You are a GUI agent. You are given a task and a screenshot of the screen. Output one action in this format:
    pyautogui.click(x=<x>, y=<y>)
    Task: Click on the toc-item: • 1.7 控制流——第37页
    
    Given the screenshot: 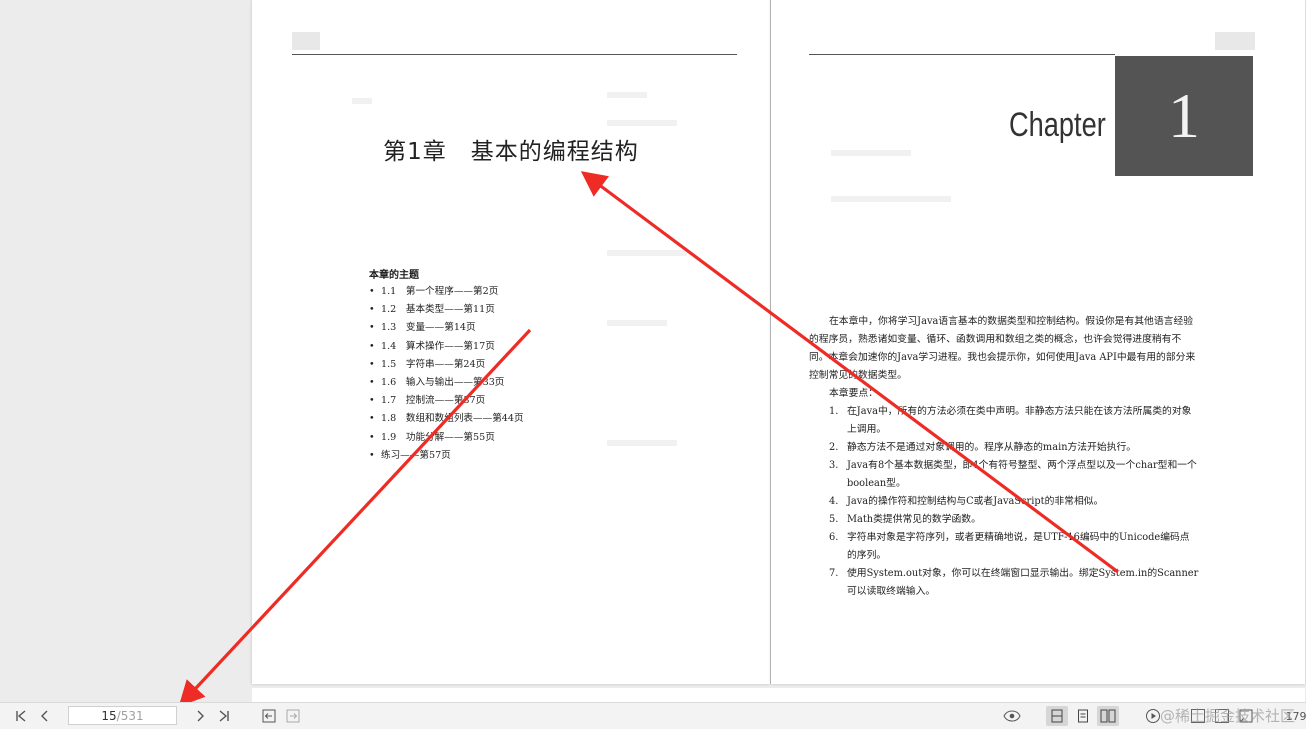 What is the action you would take?
    pyautogui.click(x=427, y=401)
    